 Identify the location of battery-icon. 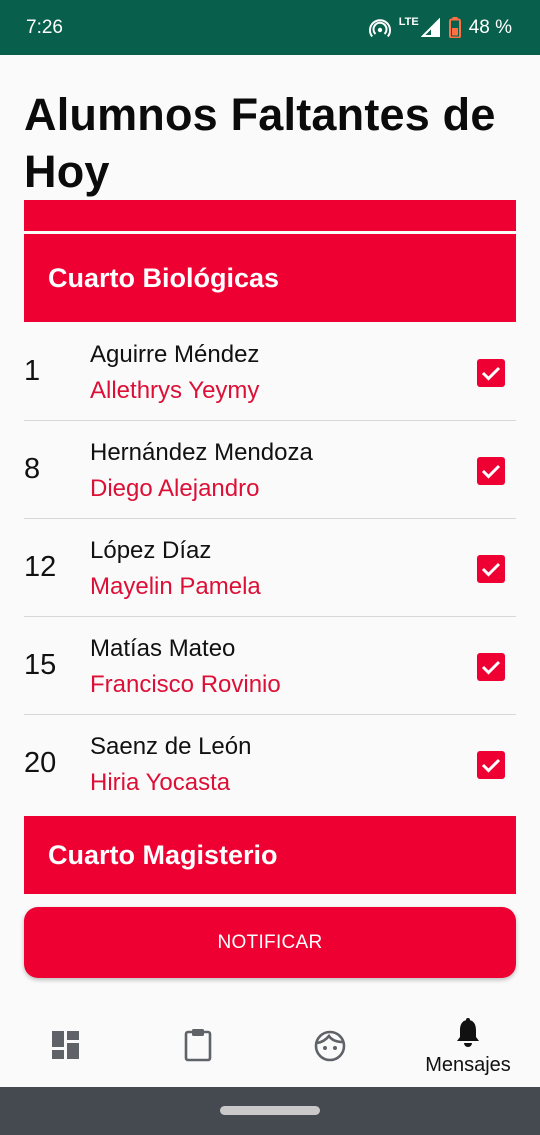
(454, 27).